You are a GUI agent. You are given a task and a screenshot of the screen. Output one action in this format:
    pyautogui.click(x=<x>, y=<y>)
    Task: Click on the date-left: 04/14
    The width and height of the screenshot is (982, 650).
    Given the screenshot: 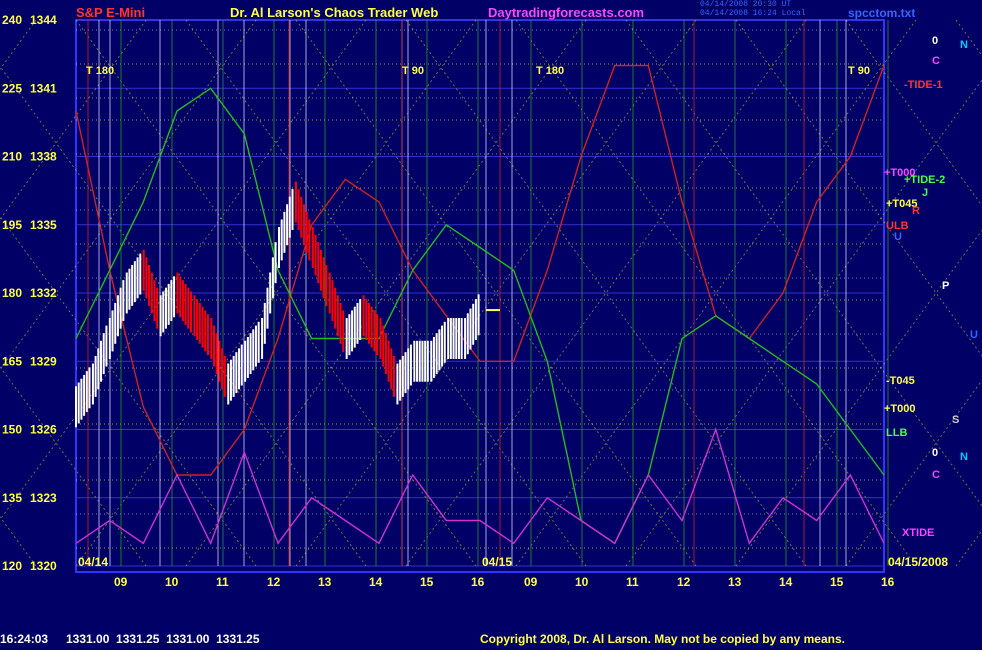 What is the action you would take?
    pyautogui.click(x=93, y=562)
    